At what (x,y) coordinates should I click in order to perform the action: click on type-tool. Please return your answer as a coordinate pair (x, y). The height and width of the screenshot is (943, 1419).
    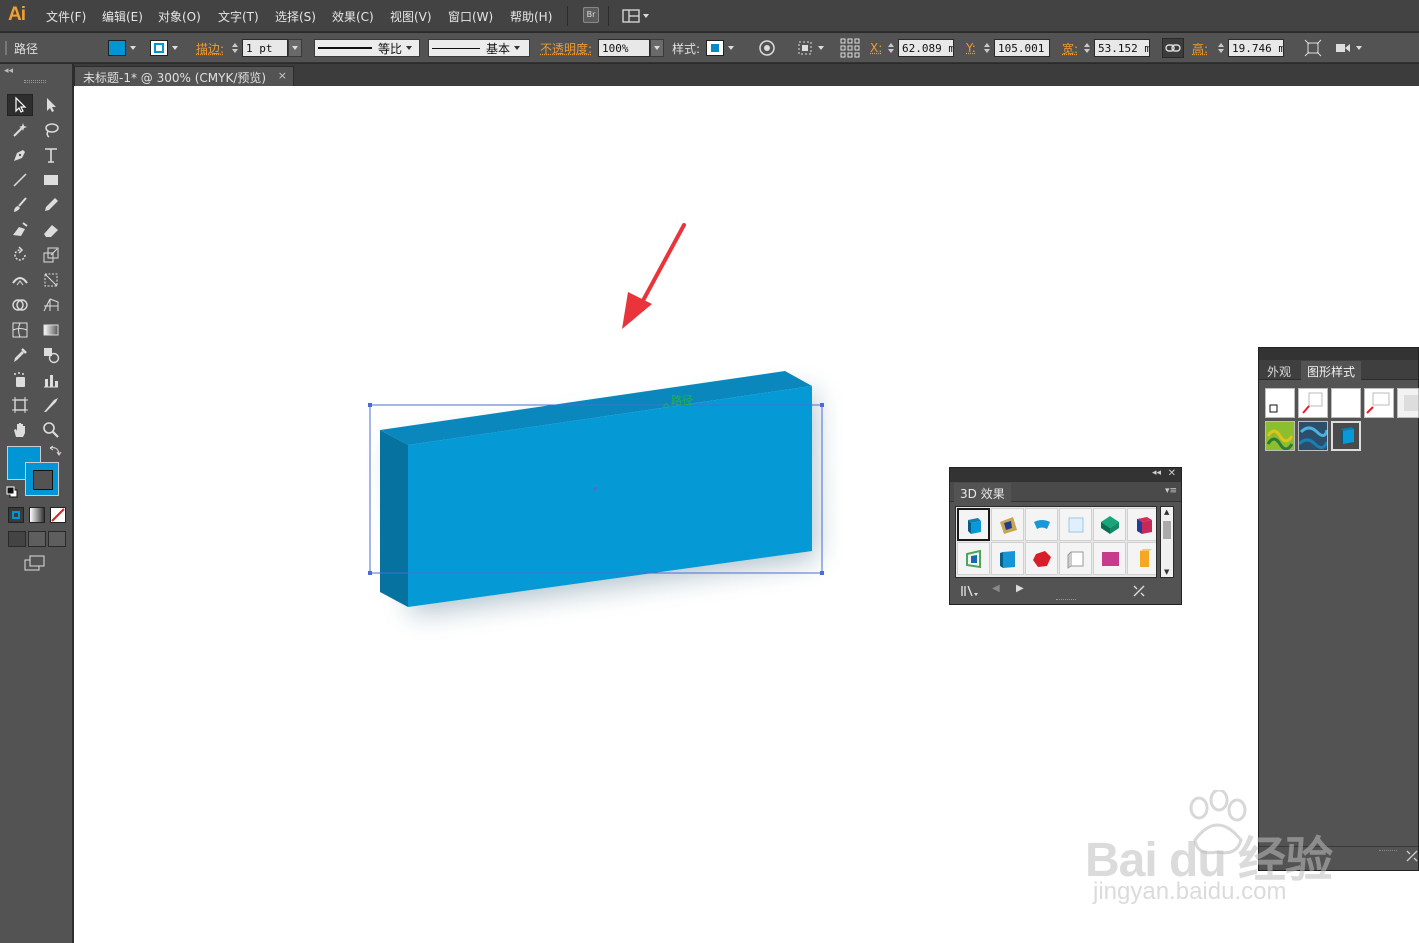
    Looking at the image, I should click on (51, 155).